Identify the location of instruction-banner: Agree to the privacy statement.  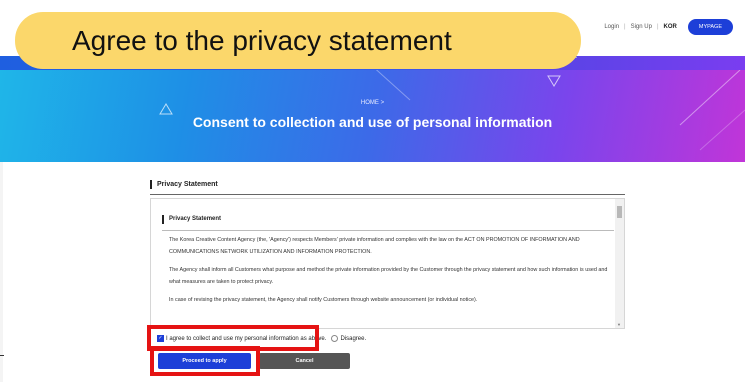
(298, 40).